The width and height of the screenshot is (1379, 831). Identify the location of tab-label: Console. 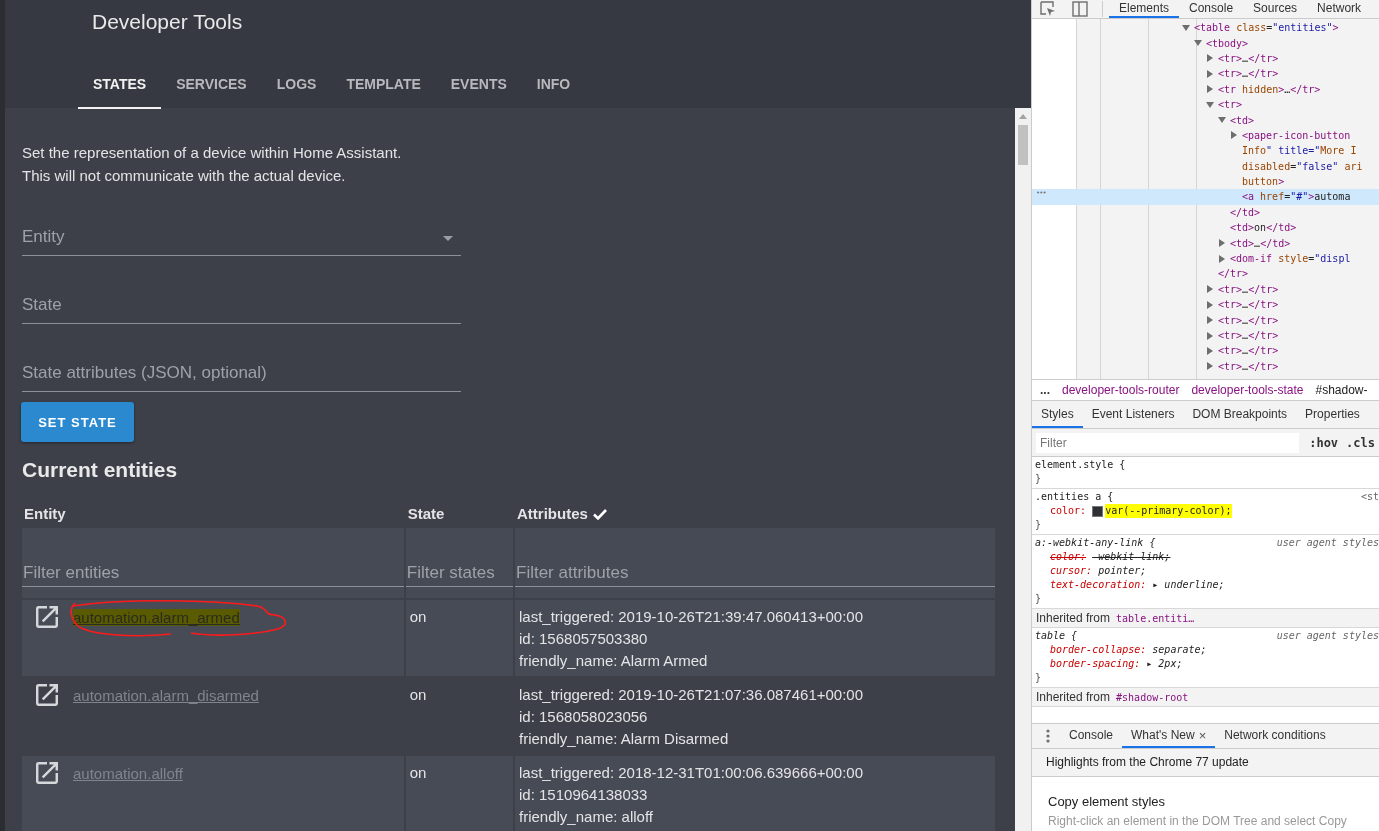
(1091, 735).